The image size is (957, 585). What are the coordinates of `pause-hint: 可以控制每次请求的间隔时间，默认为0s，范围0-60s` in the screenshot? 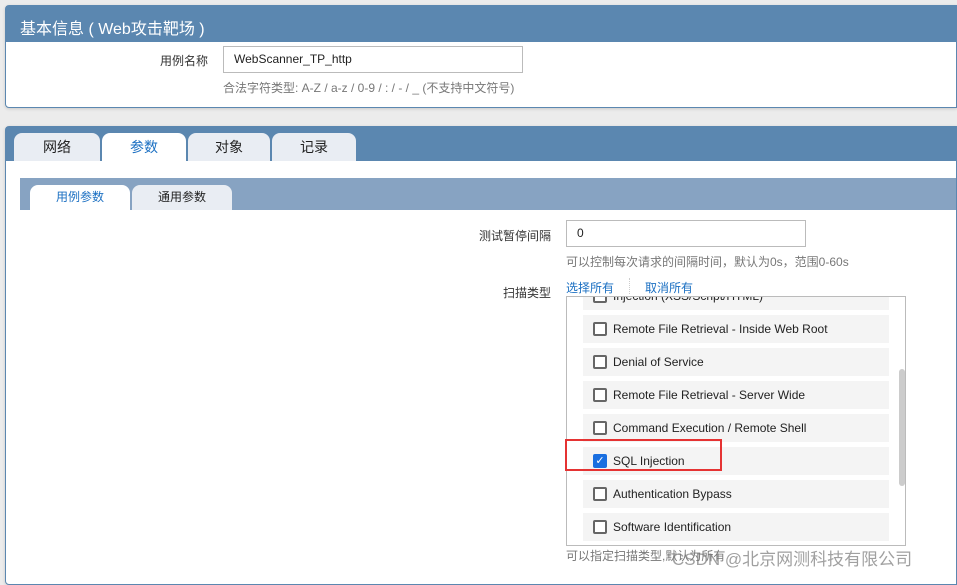 It's located at (707, 262).